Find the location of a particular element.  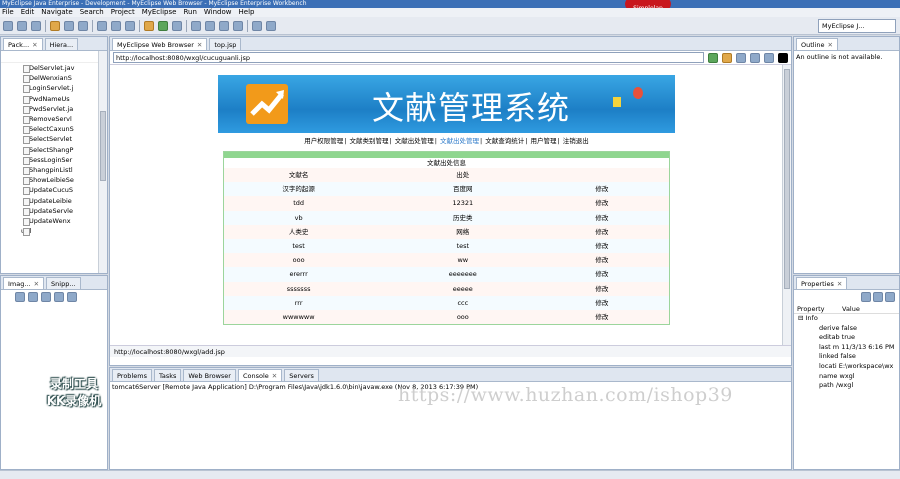

categories-icon is located at coordinates (866, 297).